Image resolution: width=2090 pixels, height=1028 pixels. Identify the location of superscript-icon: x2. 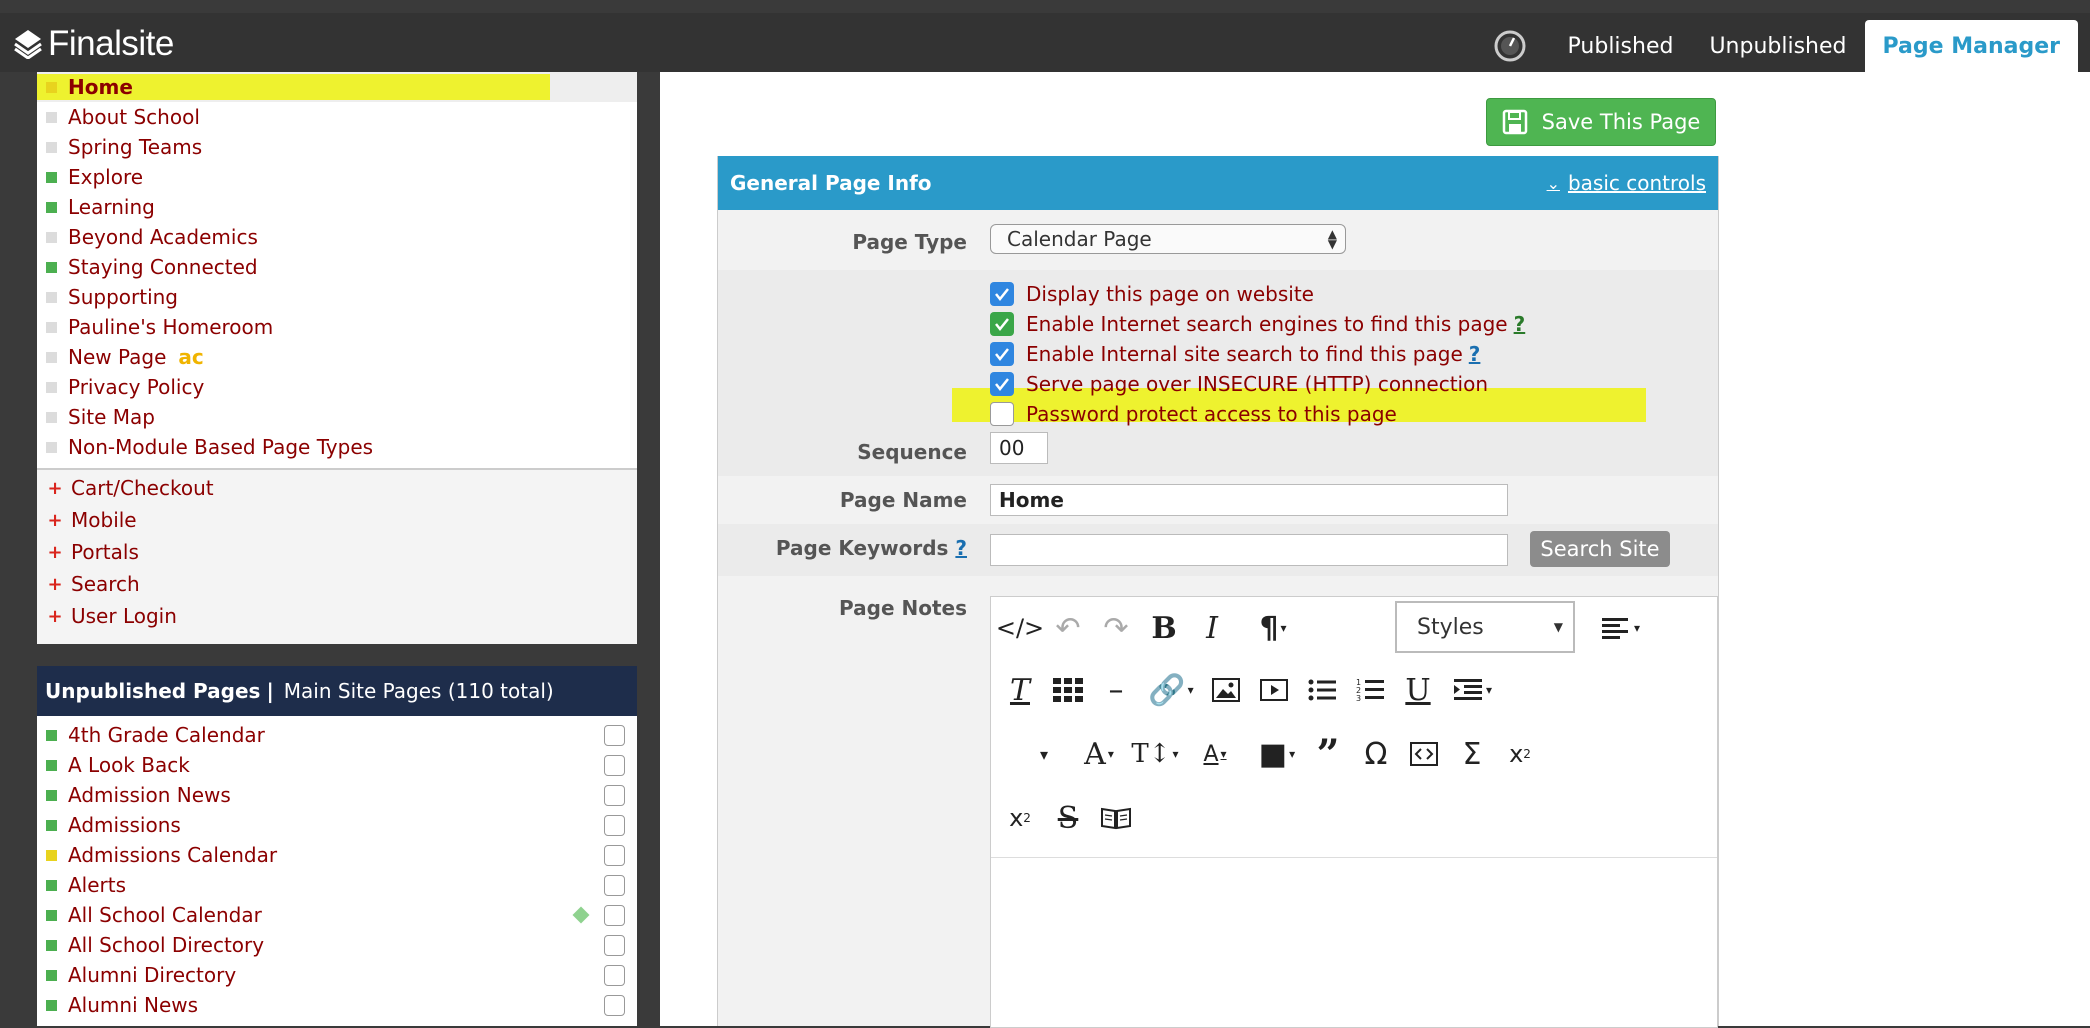
(1520, 754).